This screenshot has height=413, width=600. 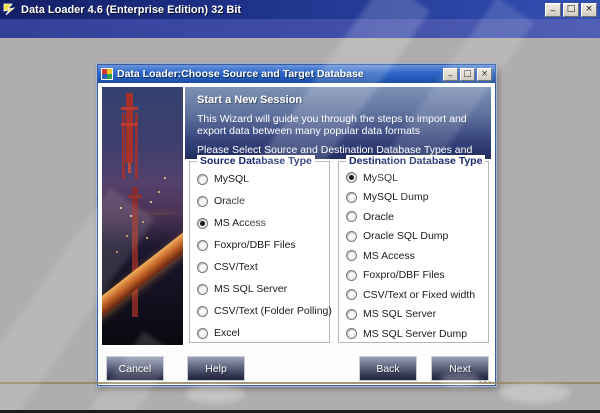 I want to click on dialog-app-icon, so click(x=107, y=74).